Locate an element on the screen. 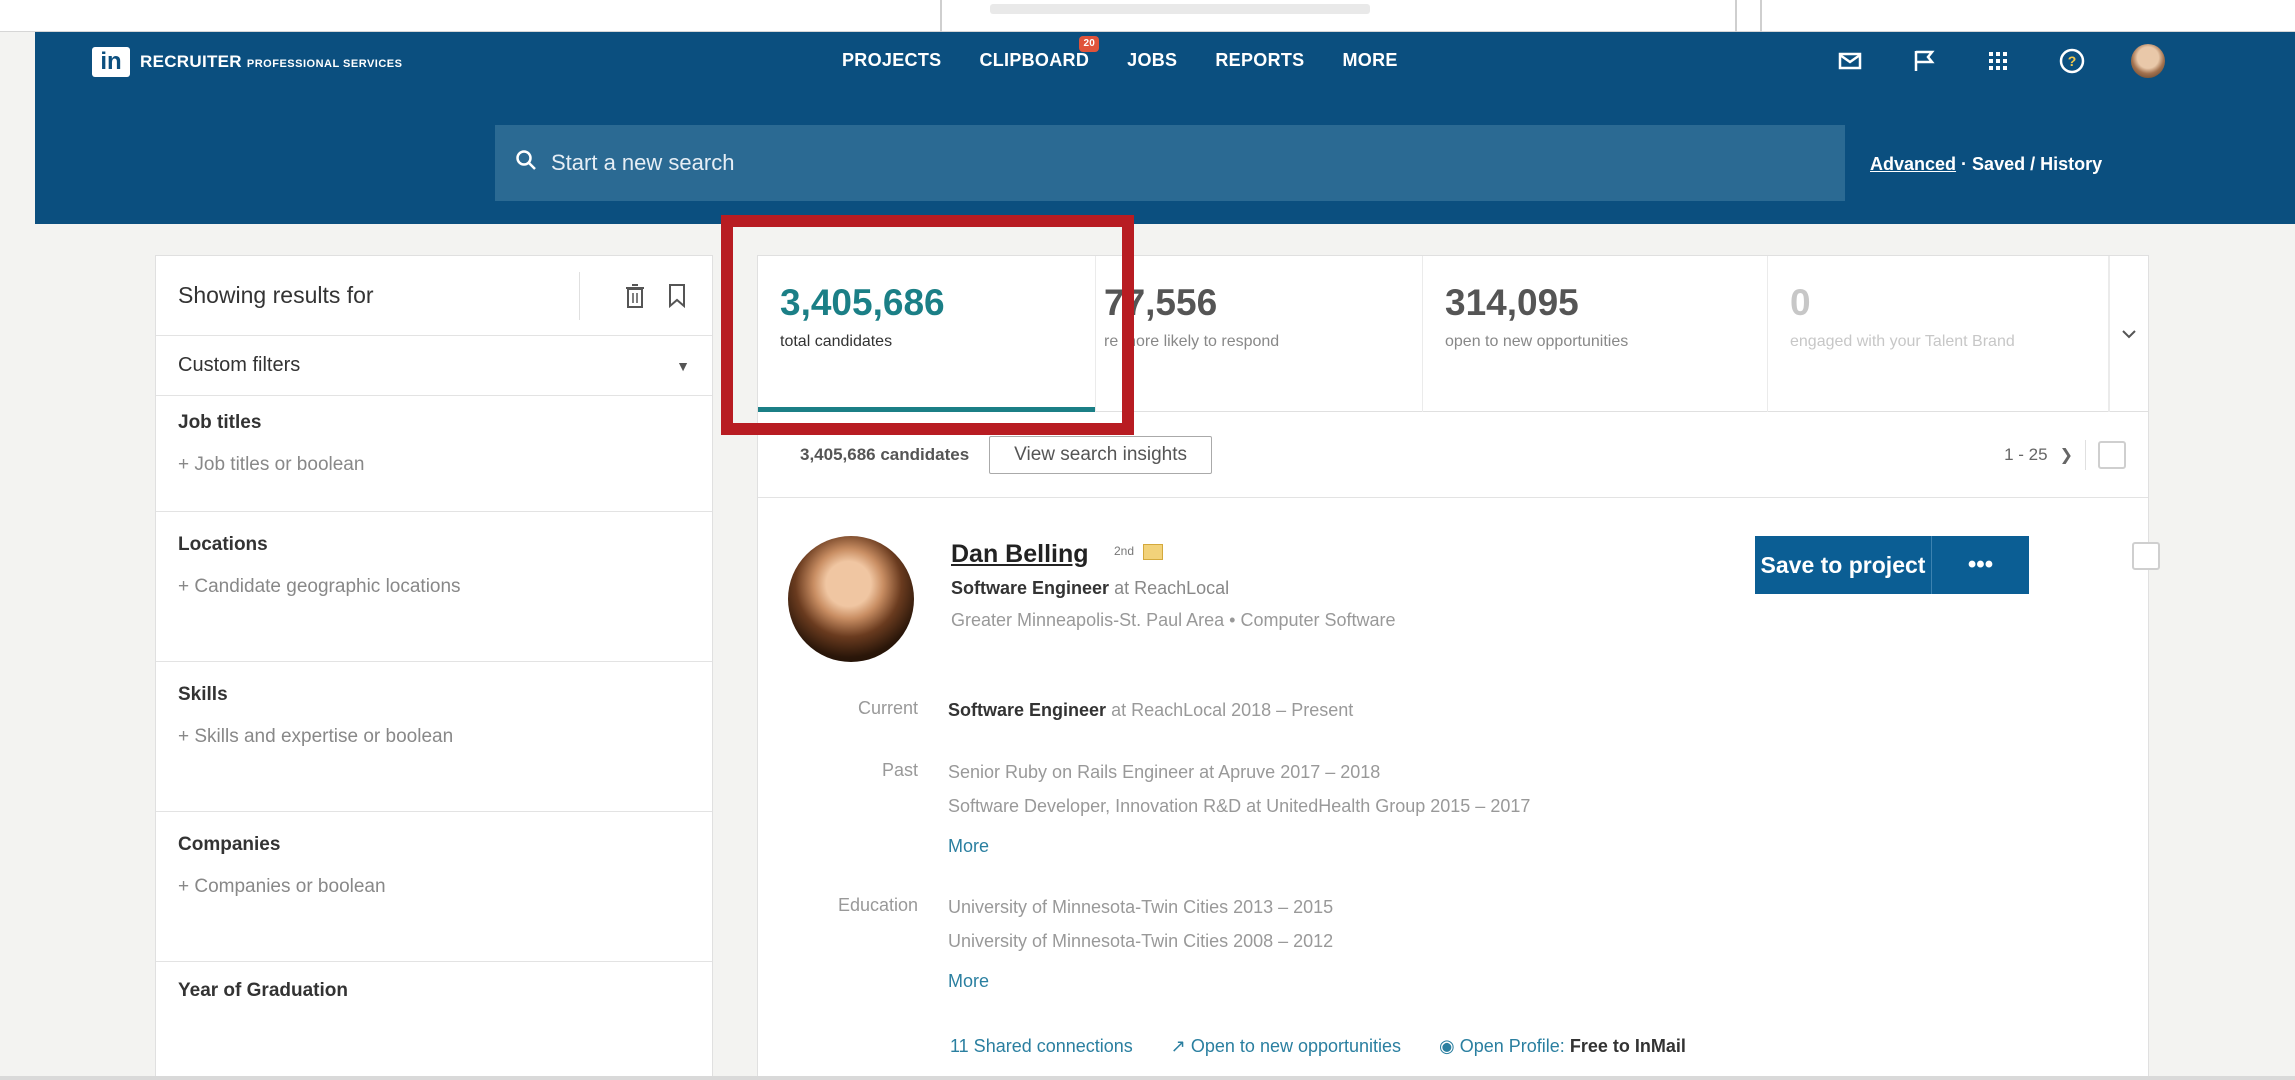 The height and width of the screenshot is (1080, 2295). apps-grid-icon is located at coordinates (1998, 61).